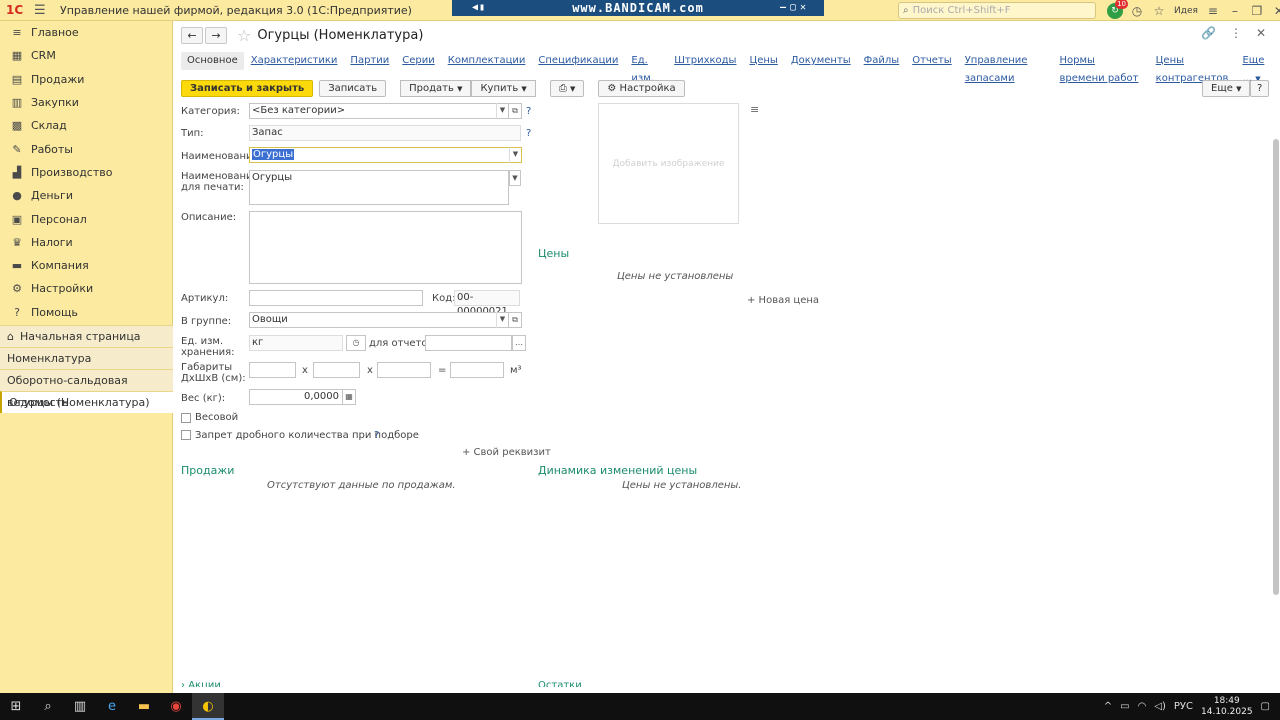 Image resolution: width=1280 pixels, height=720 pixels. I want to click on sidebar-item-crm: ▦ CRM, so click(86, 55).